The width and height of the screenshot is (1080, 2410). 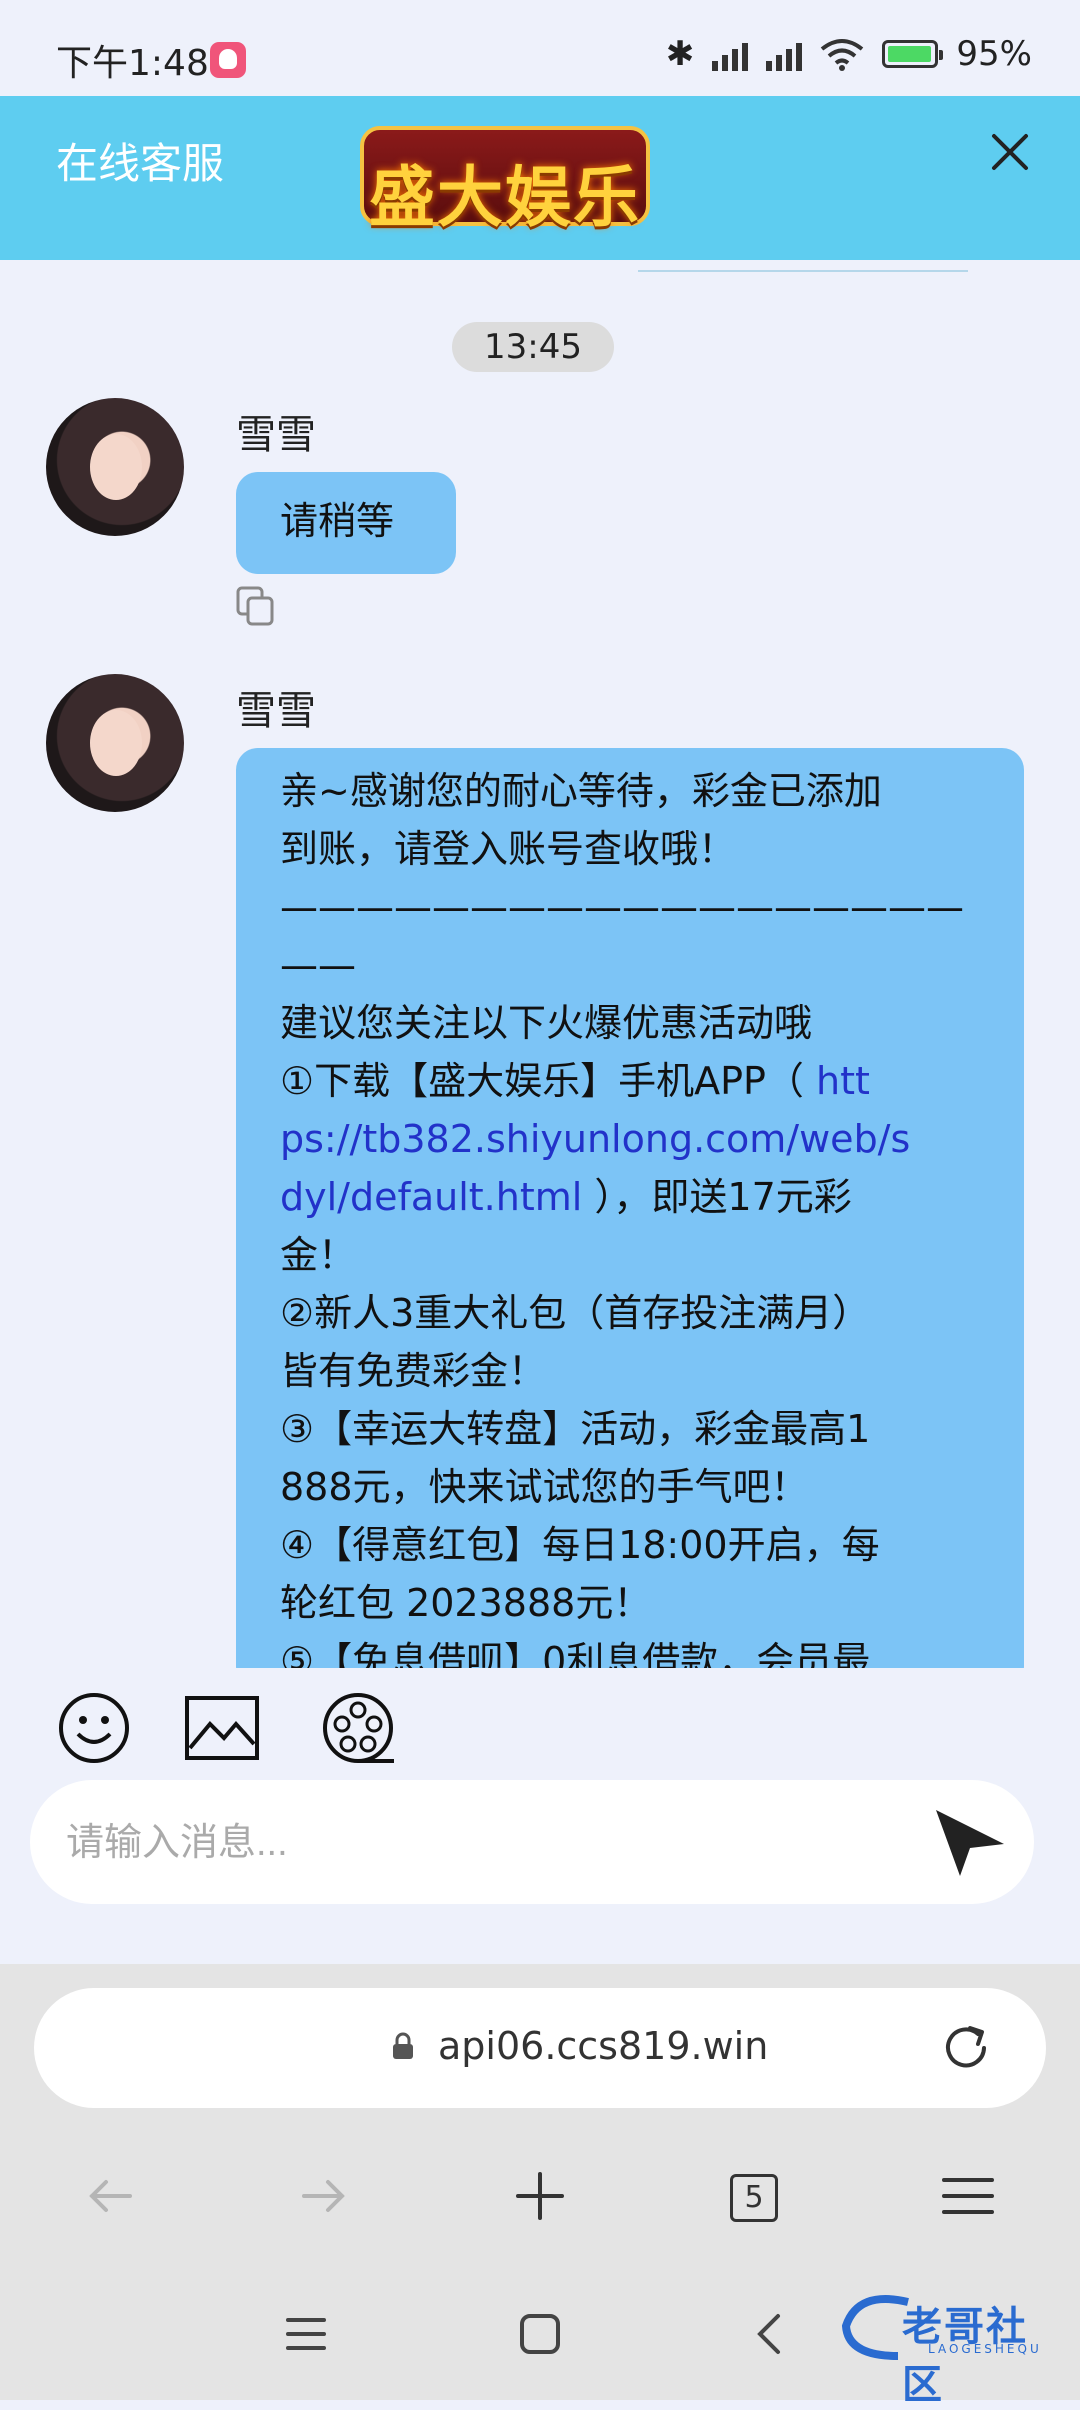 What do you see at coordinates (575, 1653) in the screenshot?
I see `message-line: ⑤【免息借呗】0利息借款，会员最` at bounding box center [575, 1653].